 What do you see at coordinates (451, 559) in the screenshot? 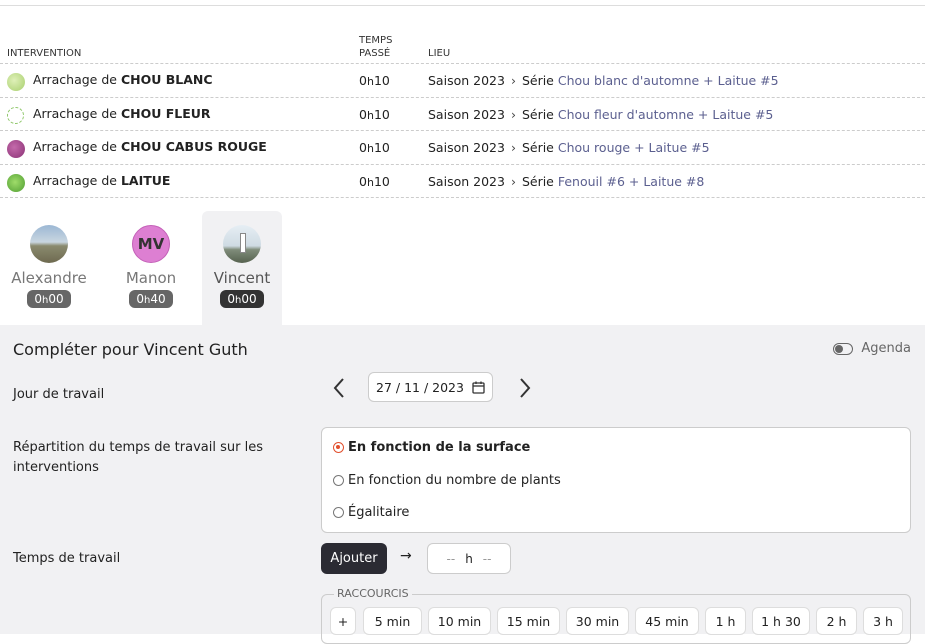
I see `hours-field: --` at bounding box center [451, 559].